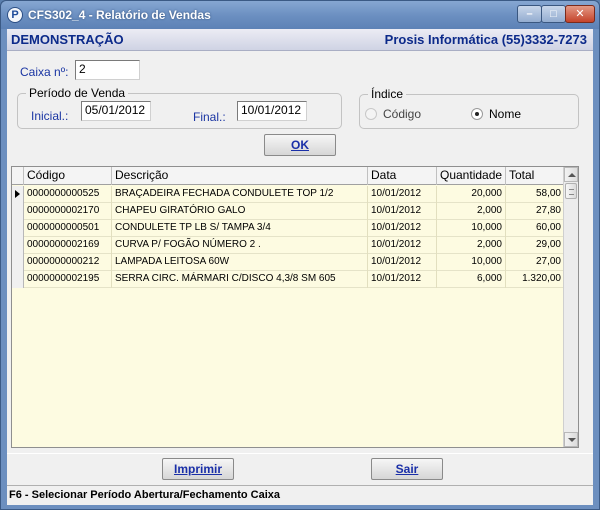 Image resolution: width=600 pixels, height=510 pixels. Describe the element at coordinates (240, 176) in the screenshot. I see `col-header-descricao: Descrição` at that location.